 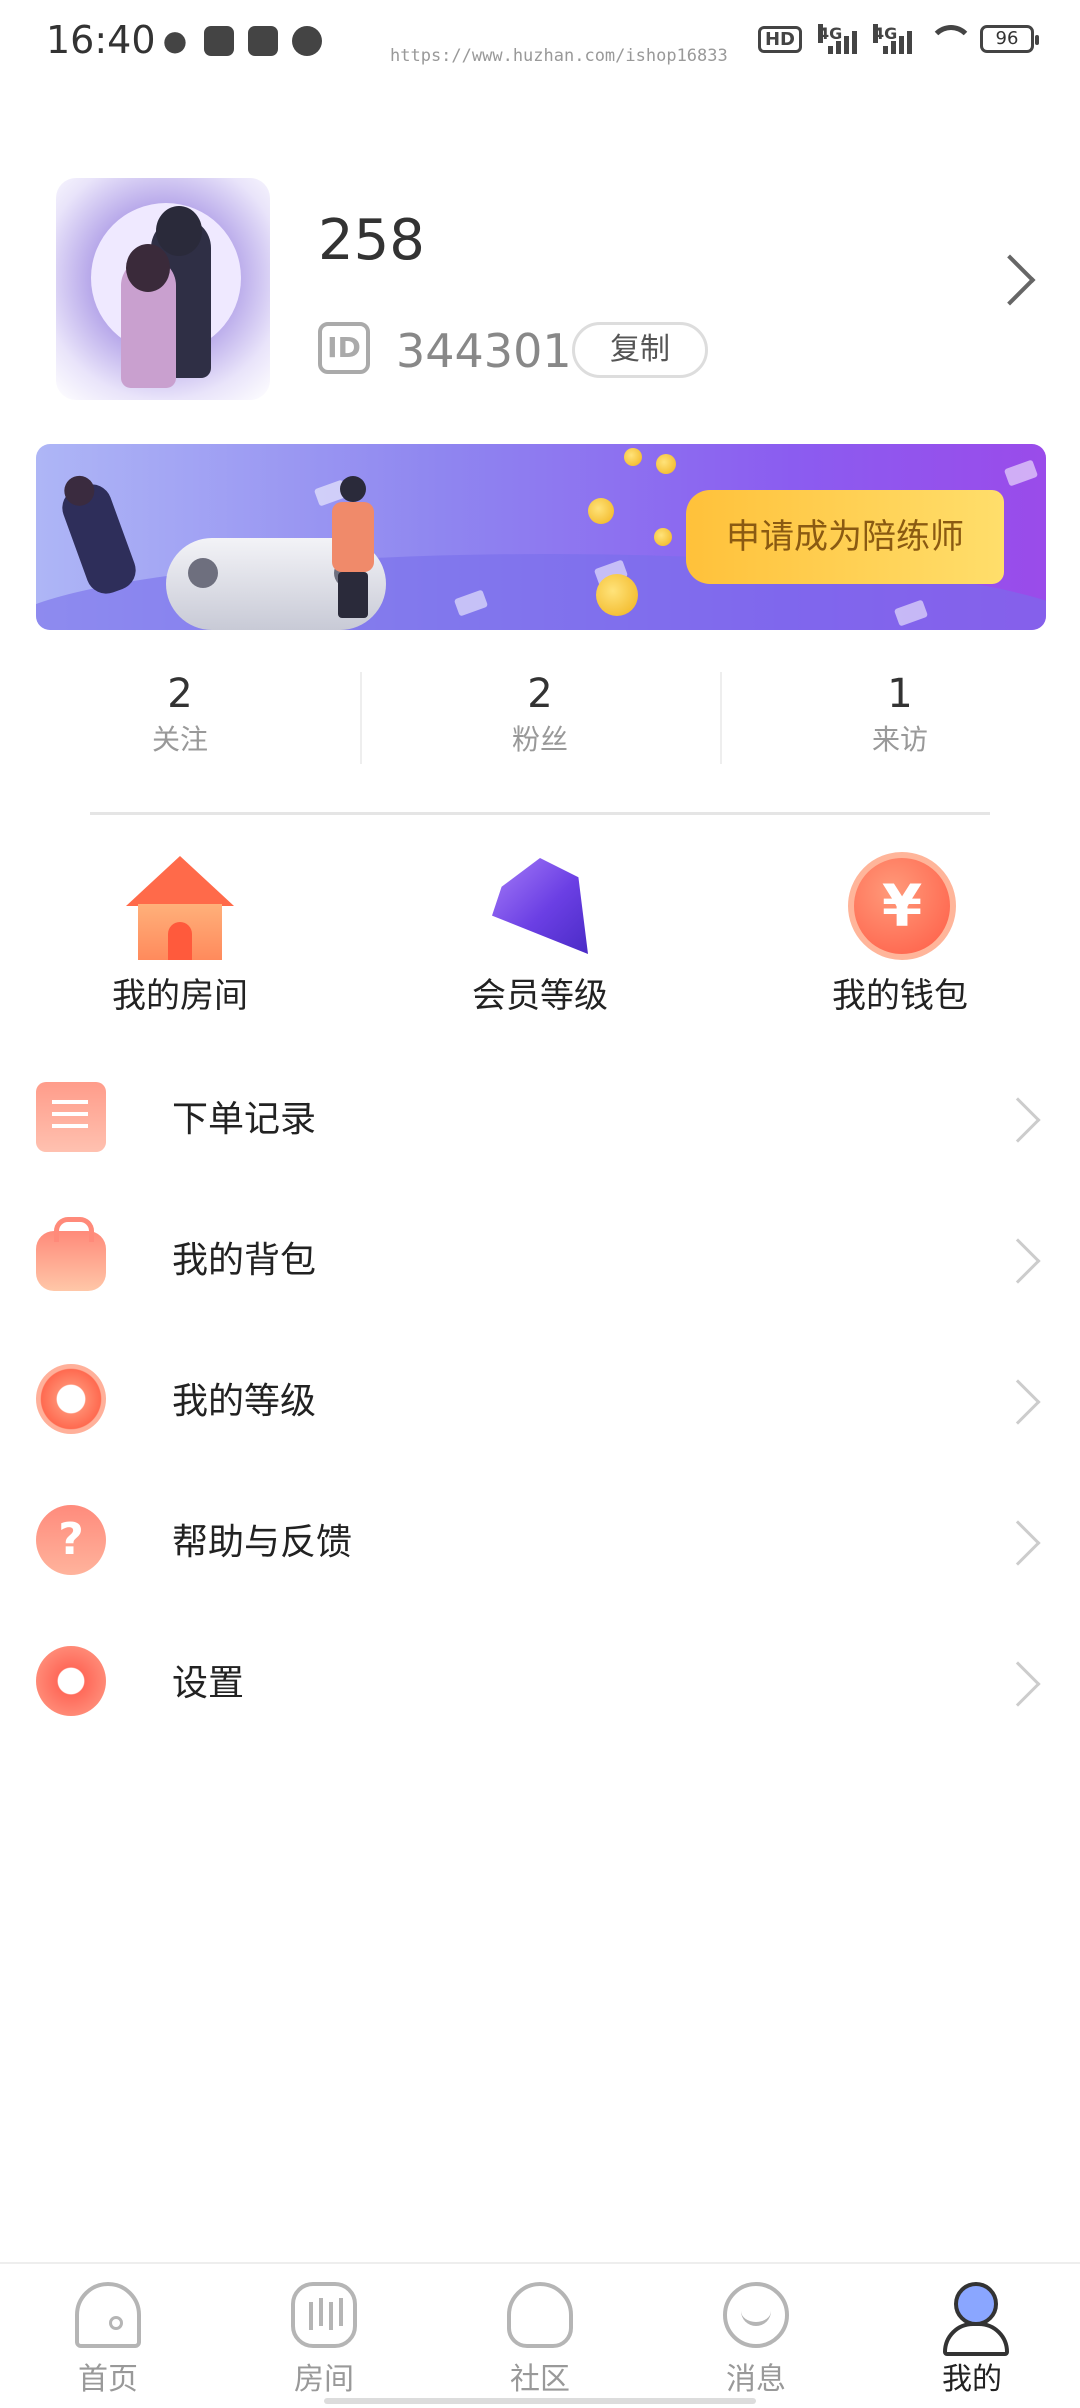 I want to click on menu-item-order-records: 下单记录, so click(x=540, y=1112).